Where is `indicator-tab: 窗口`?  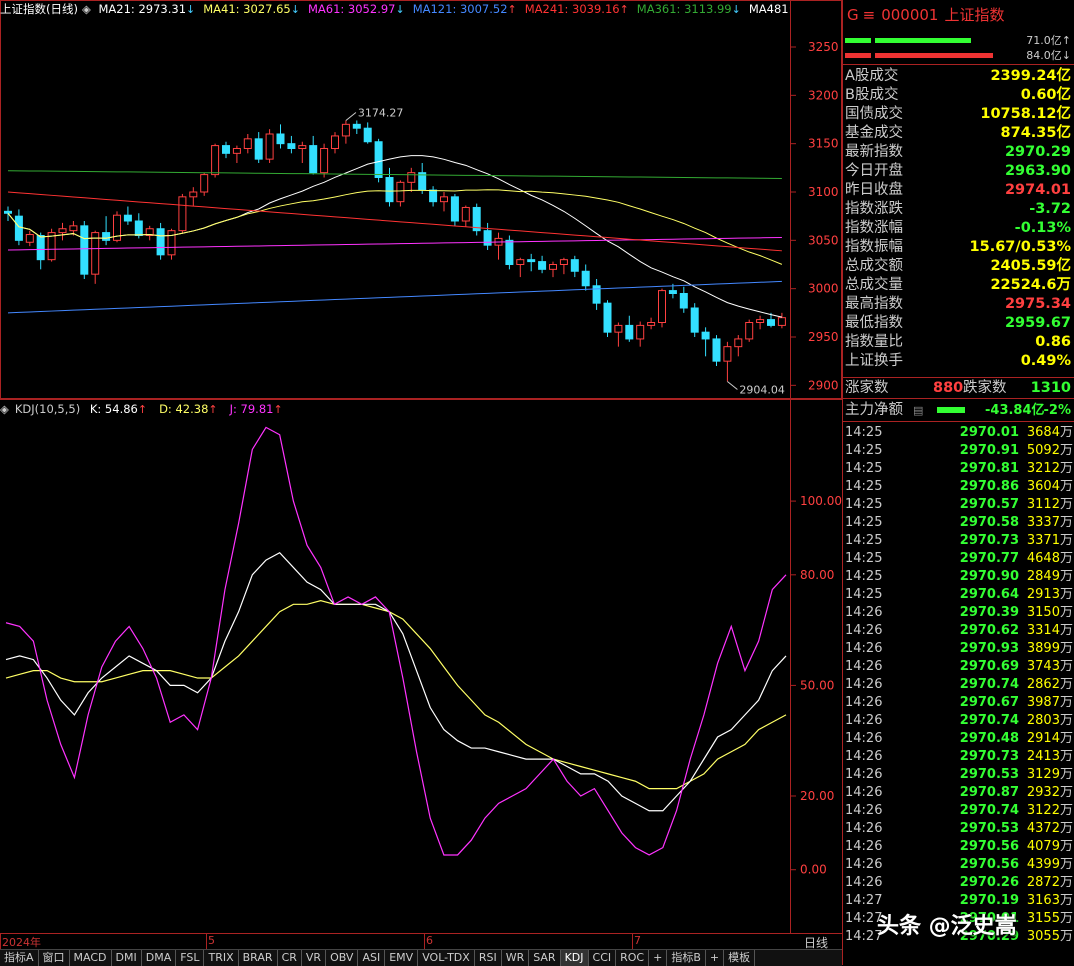 indicator-tab: 窗口 is located at coordinates (54, 958).